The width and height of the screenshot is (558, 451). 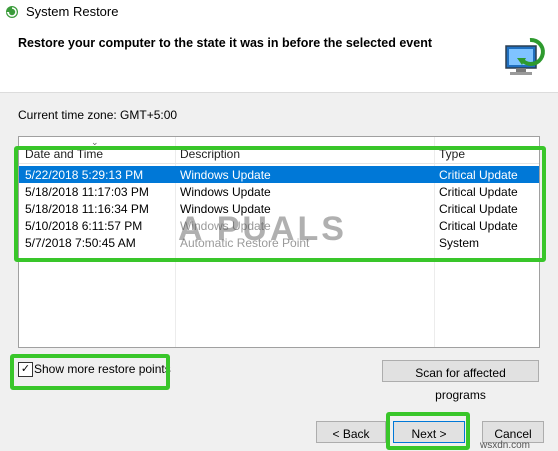 What do you see at coordinates (102, 369) in the screenshot?
I see `show-more-label: Show more restore points` at bounding box center [102, 369].